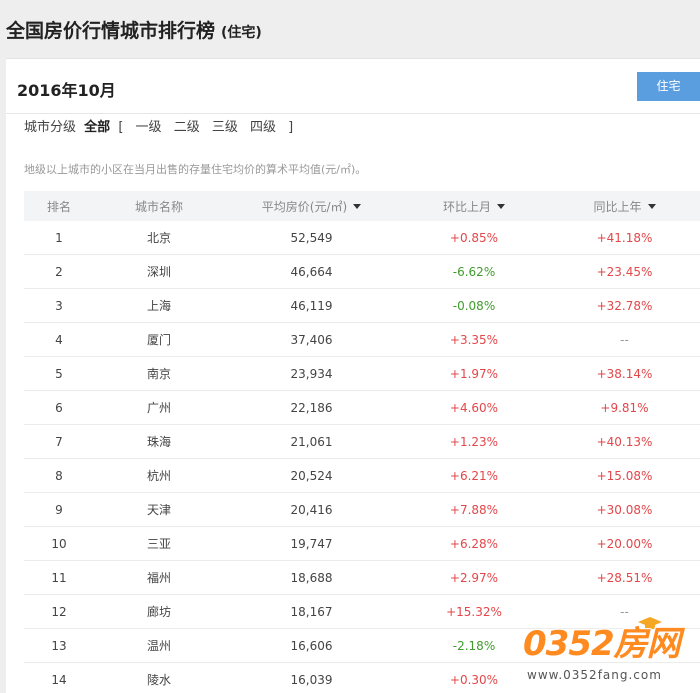 This screenshot has width=700, height=693. Describe the element at coordinates (97, 127) in the screenshot. I see `filter-all: 全部` at that location.